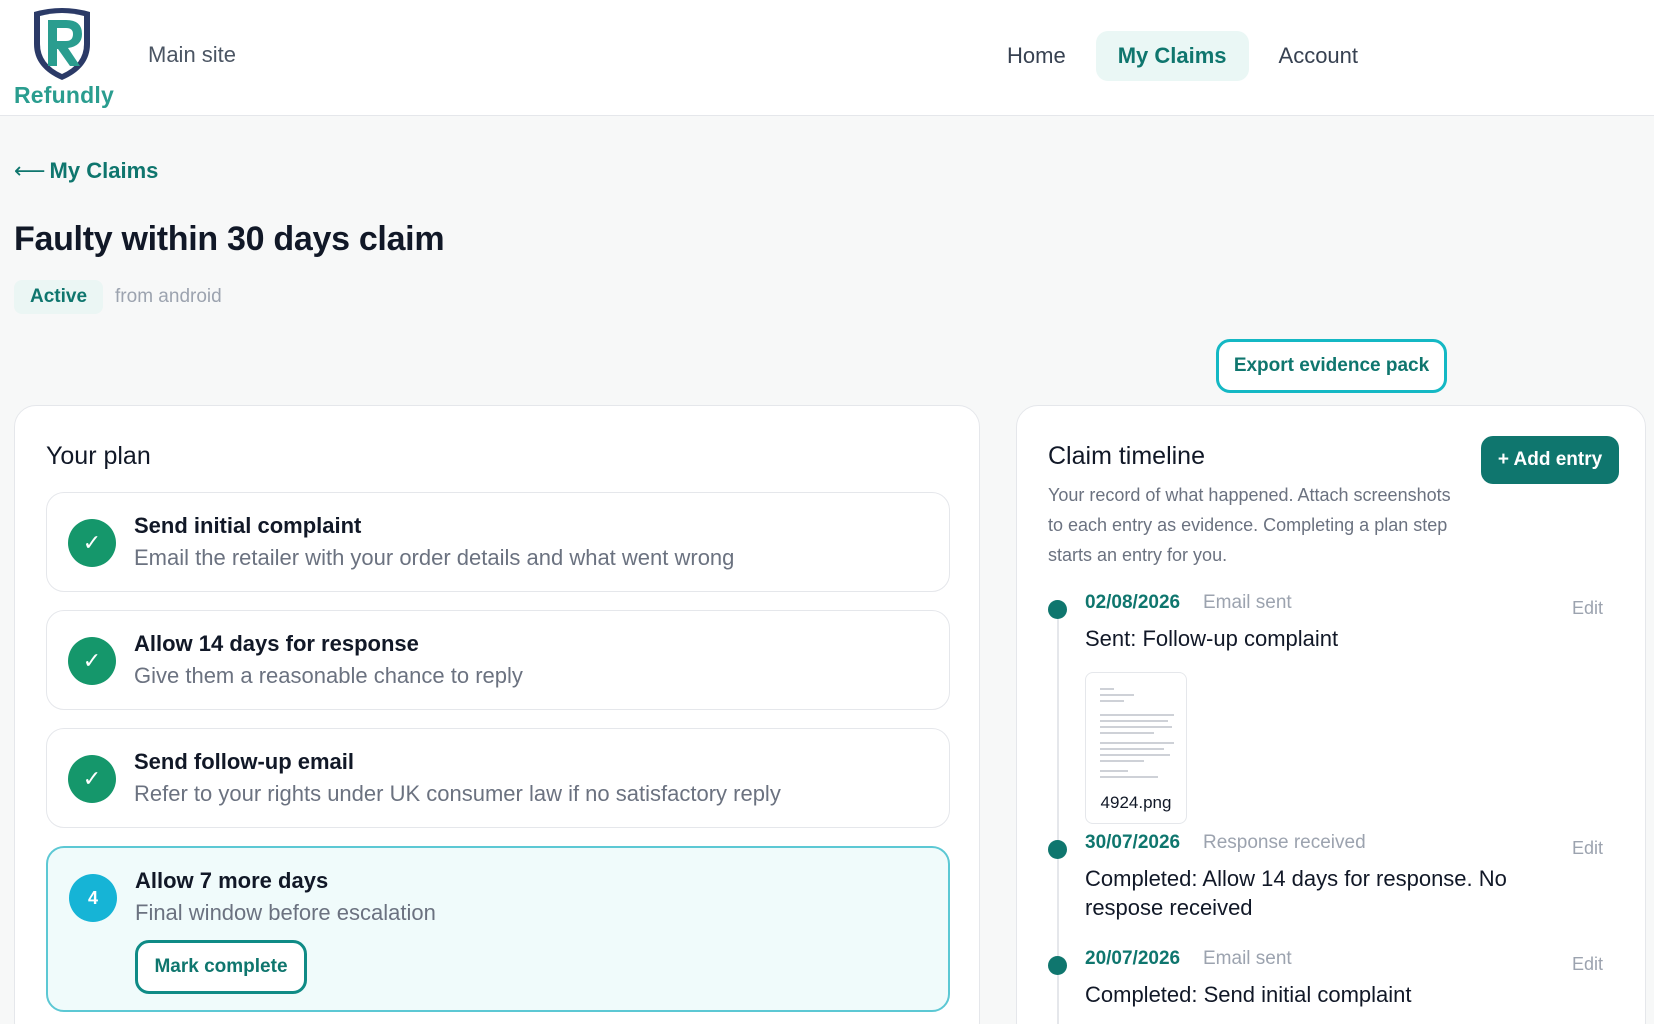  I want to click on step-description: Give them a reasonable chance to reply, so click(328, 675).